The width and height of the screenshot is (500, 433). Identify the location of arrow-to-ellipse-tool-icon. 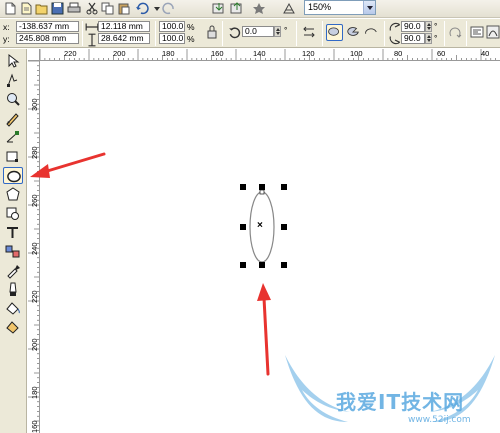
(68, 165).